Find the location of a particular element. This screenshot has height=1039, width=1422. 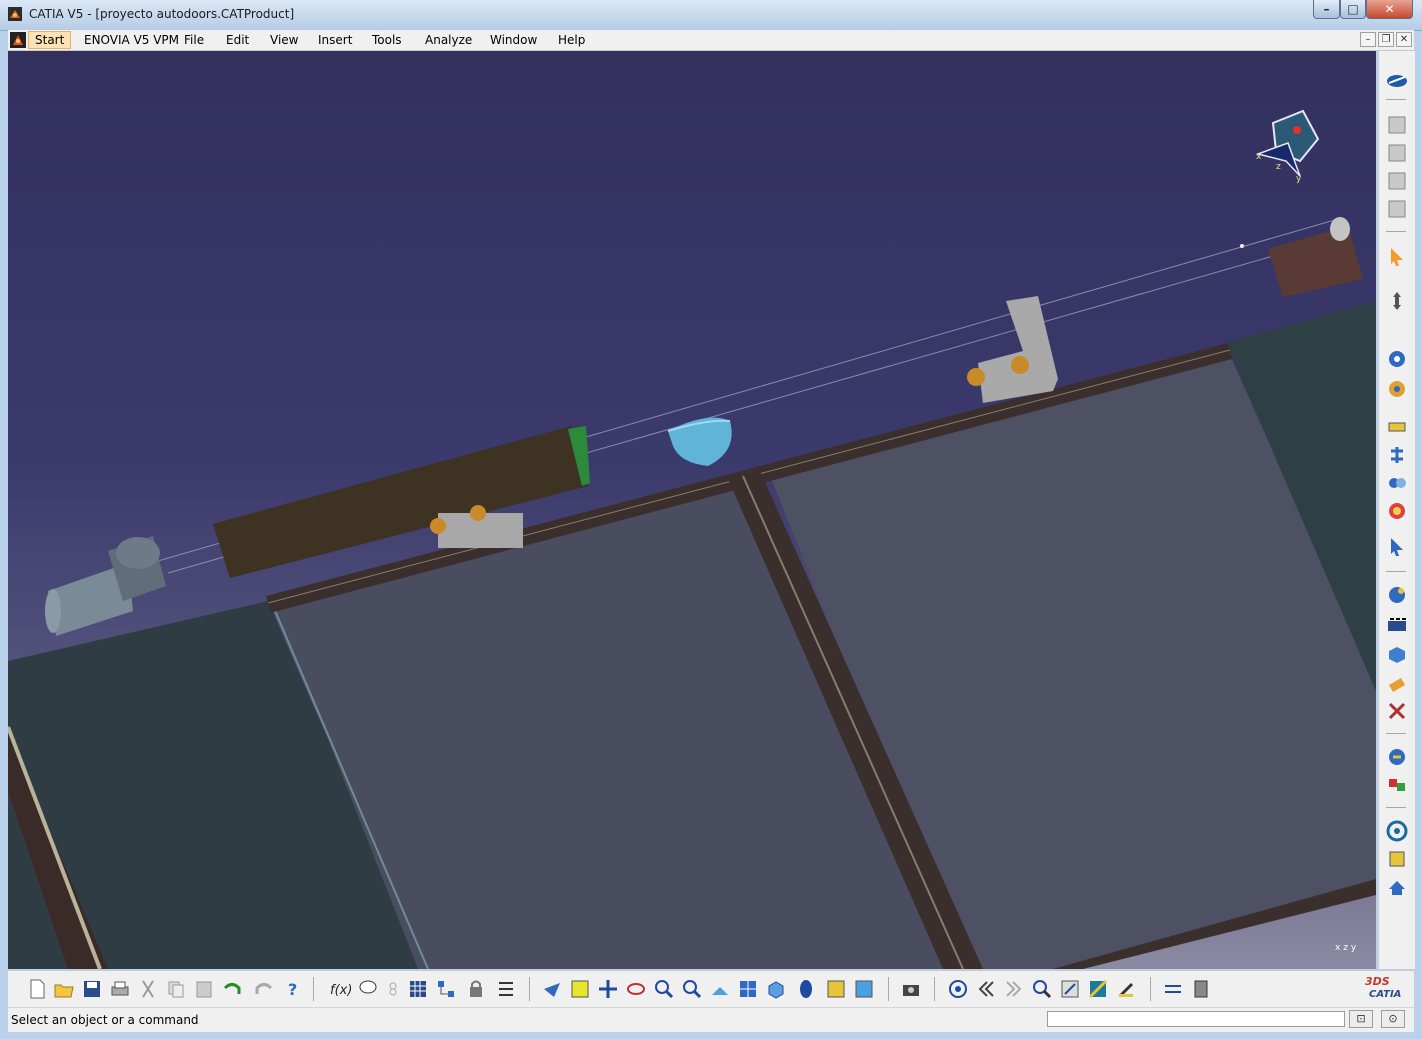

iso-view-icon is located at coordinates (776, 989).